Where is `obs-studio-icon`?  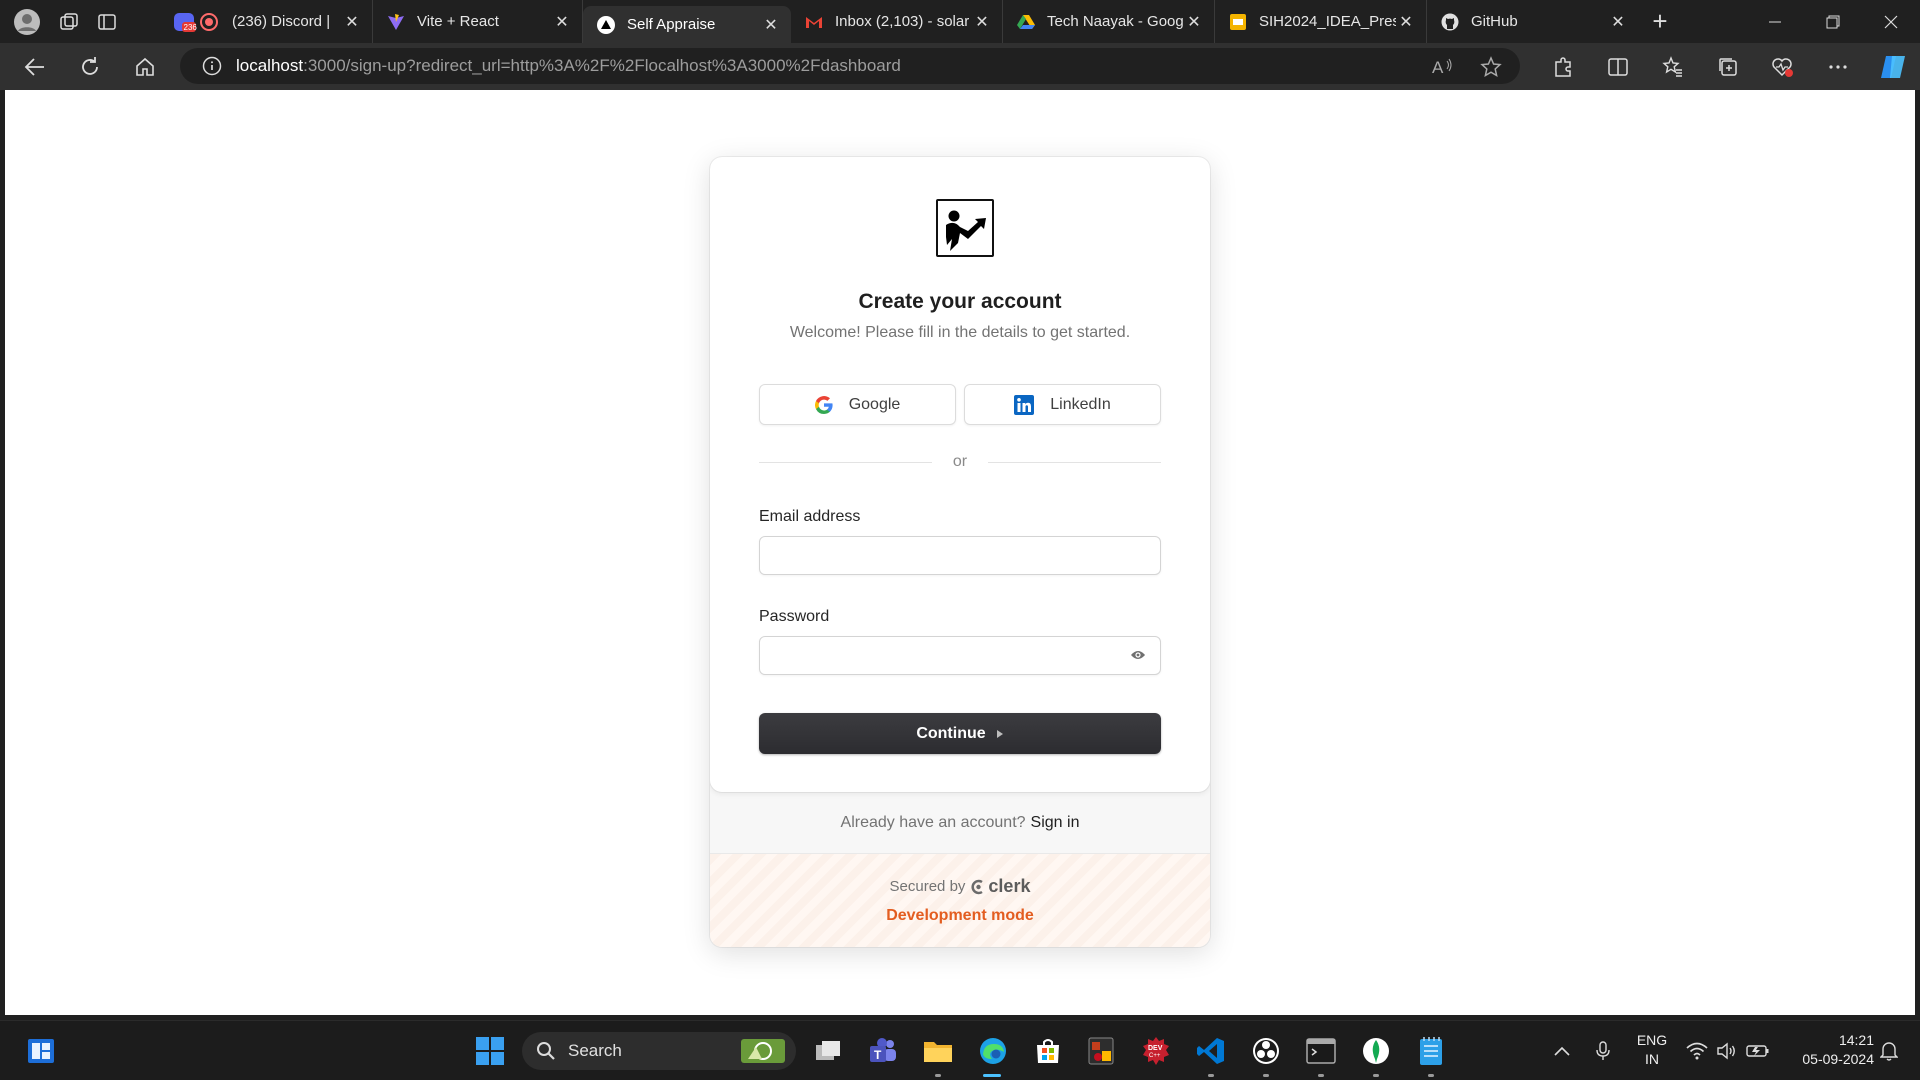
obs-studio-icon is located at coordinates (1265, 1050).